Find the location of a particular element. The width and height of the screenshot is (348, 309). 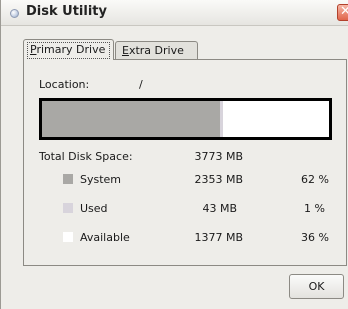

disk-usage-bar-system is located at coordinates (131, 119).